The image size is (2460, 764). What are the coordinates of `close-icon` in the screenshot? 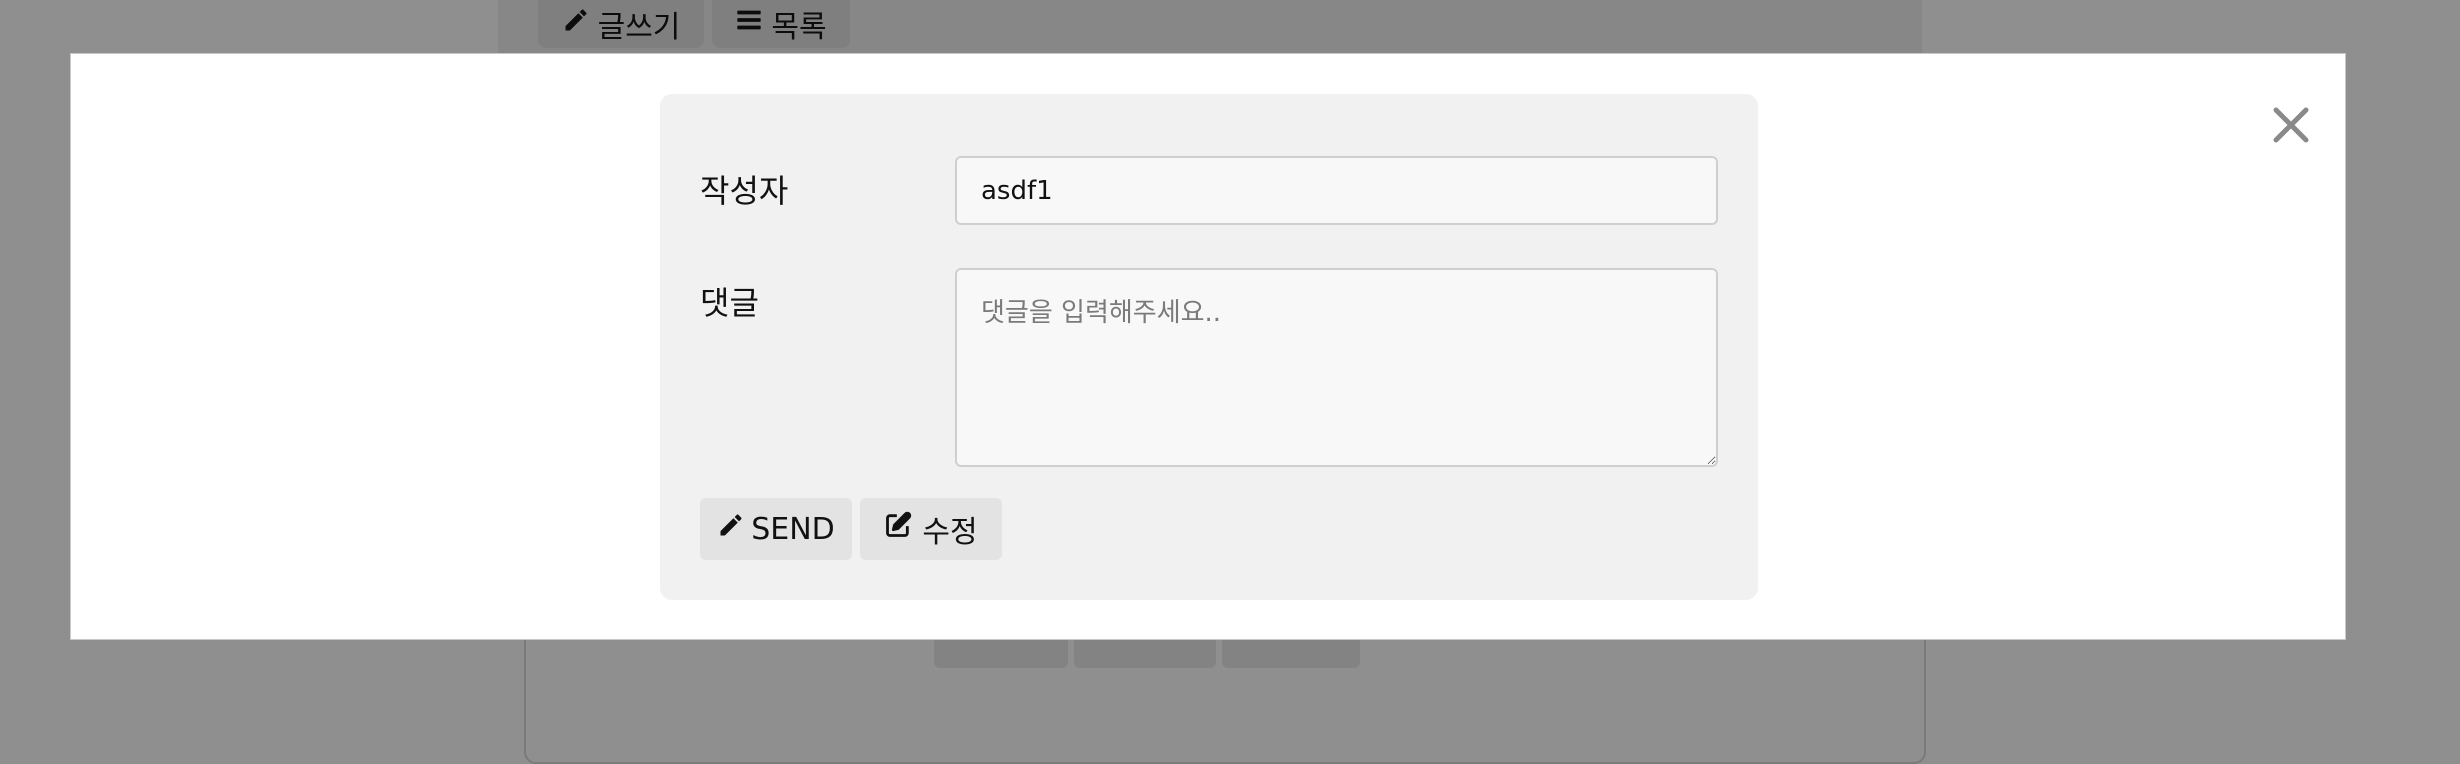 It's located at (2291, 125).